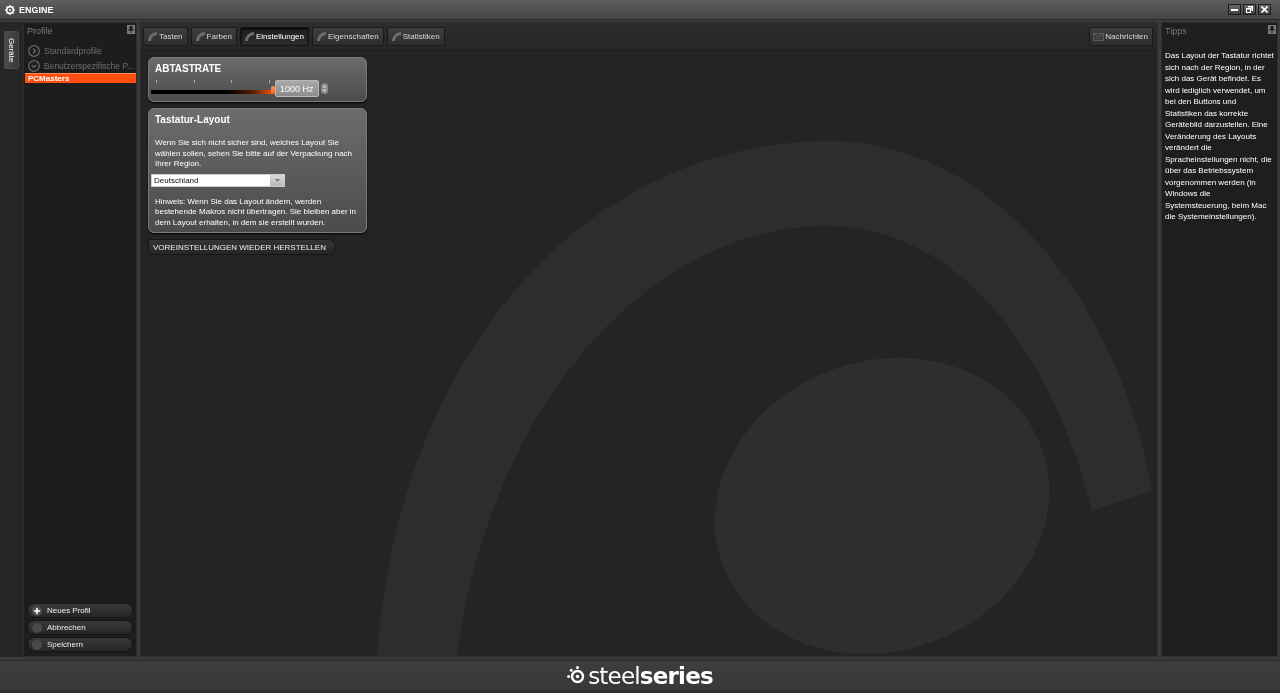 The height and width of the screenshot is (693, 1280). What do you see at coordinates (34, 50) in the screenshot?
I see `chevron-right-icon` at bounding box center [34, 50].